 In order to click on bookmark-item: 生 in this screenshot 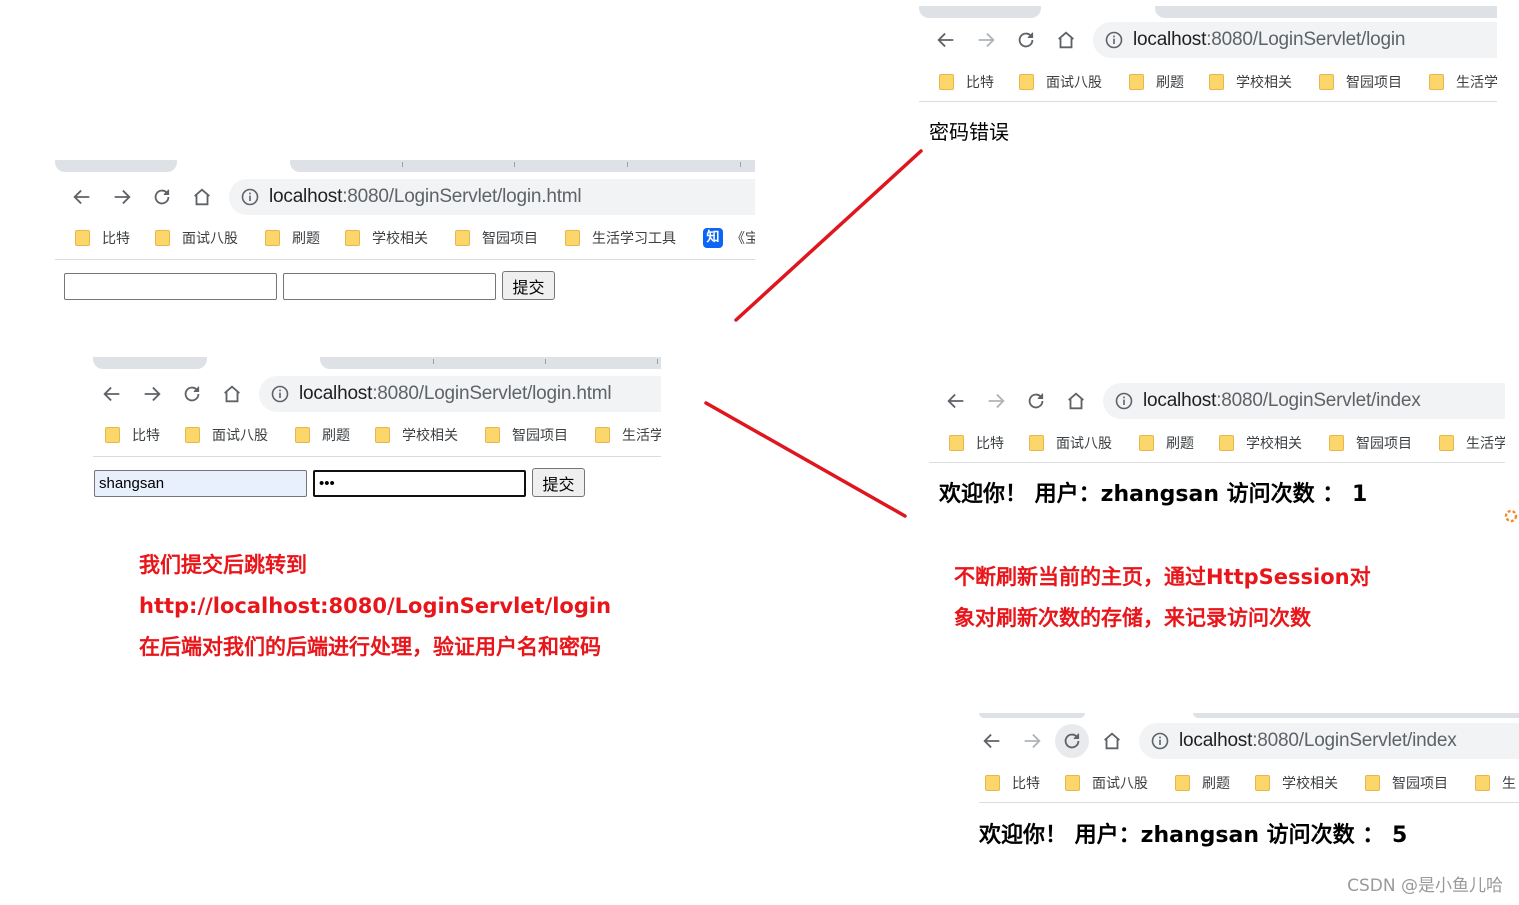, I will do `click(1495, 783)`.